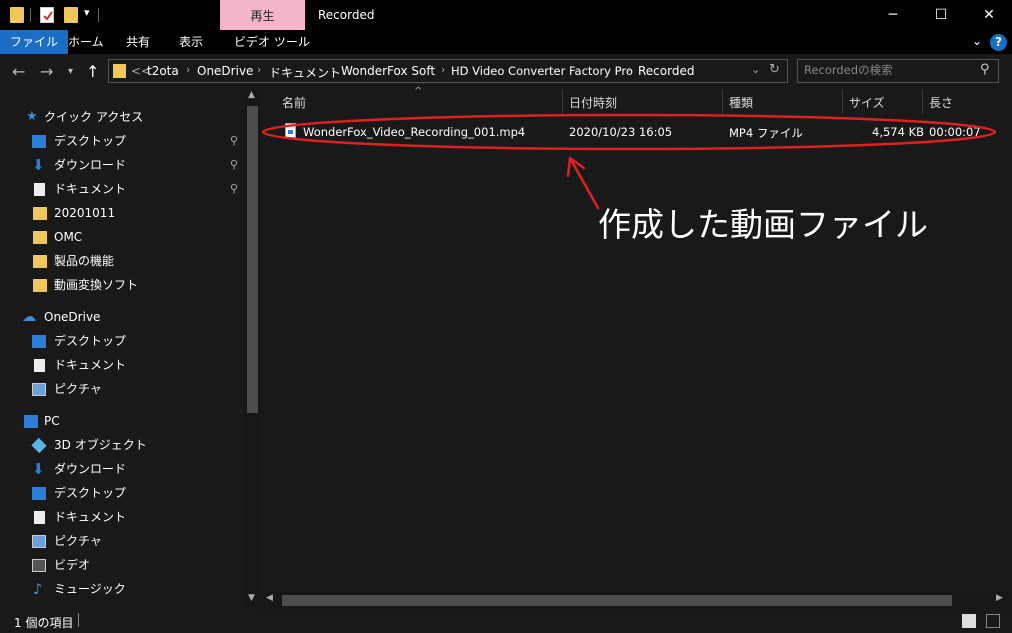  I want to click on tab-home: ホーム, so click(86, 42).